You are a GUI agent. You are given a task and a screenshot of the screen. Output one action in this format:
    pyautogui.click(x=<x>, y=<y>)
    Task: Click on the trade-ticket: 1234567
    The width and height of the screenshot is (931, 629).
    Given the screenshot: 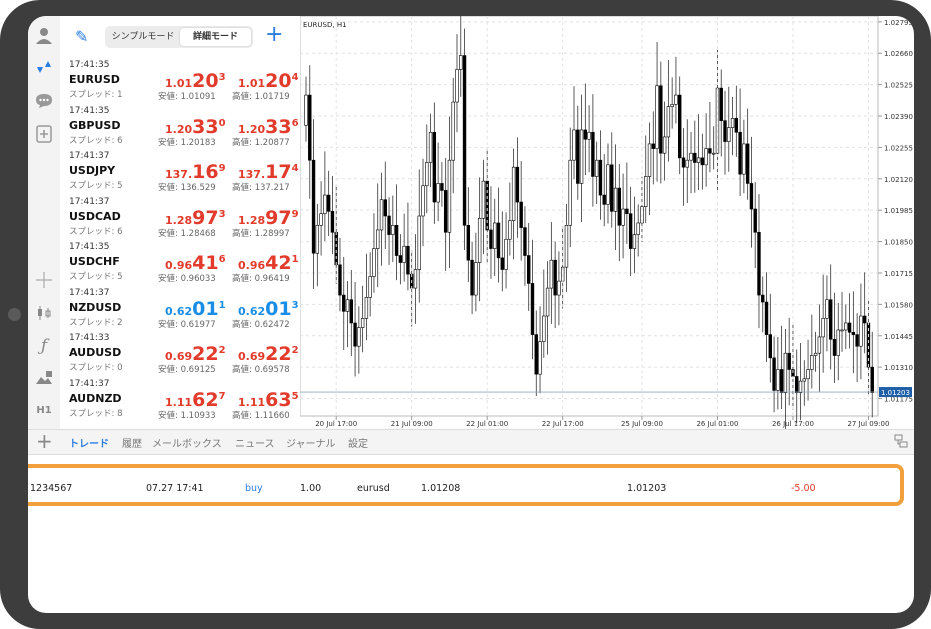 What is the action you would take?
    pyautogui.click(x=51, y=488)
    